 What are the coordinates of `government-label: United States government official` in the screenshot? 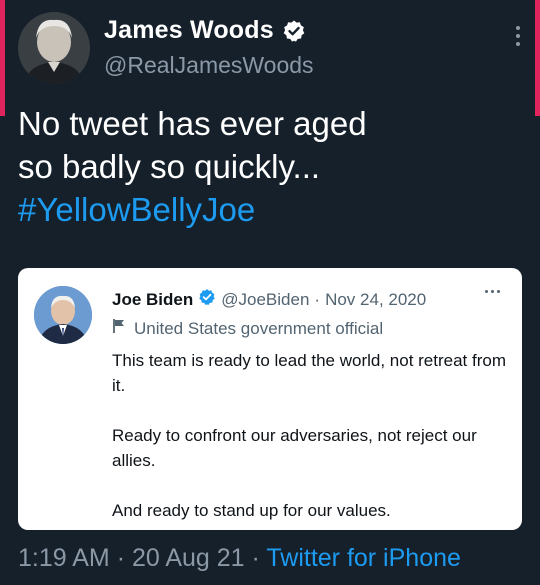 It's located at (247, 328).